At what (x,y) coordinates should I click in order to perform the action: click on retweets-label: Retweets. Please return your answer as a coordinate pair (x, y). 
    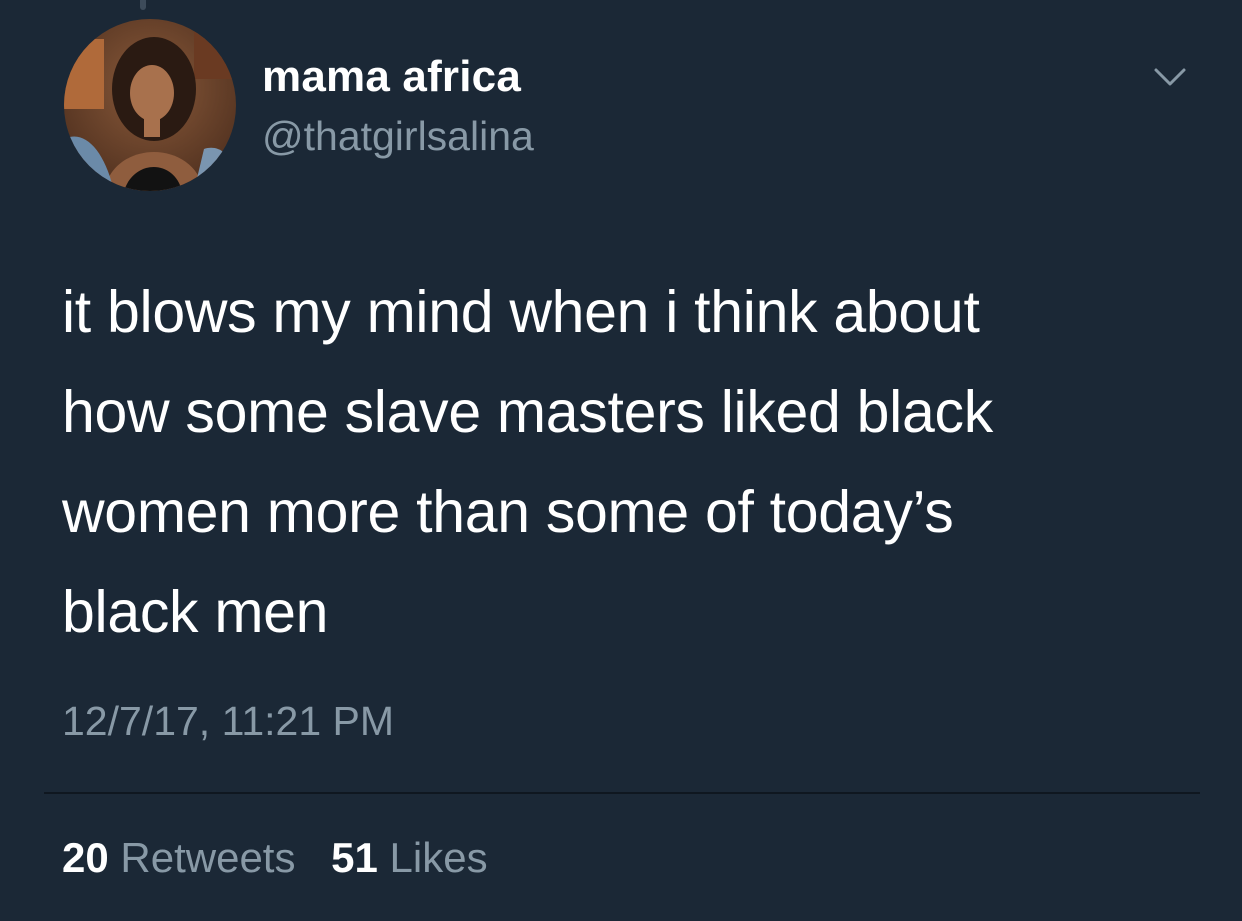
    Looking at the image, I should click on (208, 857).